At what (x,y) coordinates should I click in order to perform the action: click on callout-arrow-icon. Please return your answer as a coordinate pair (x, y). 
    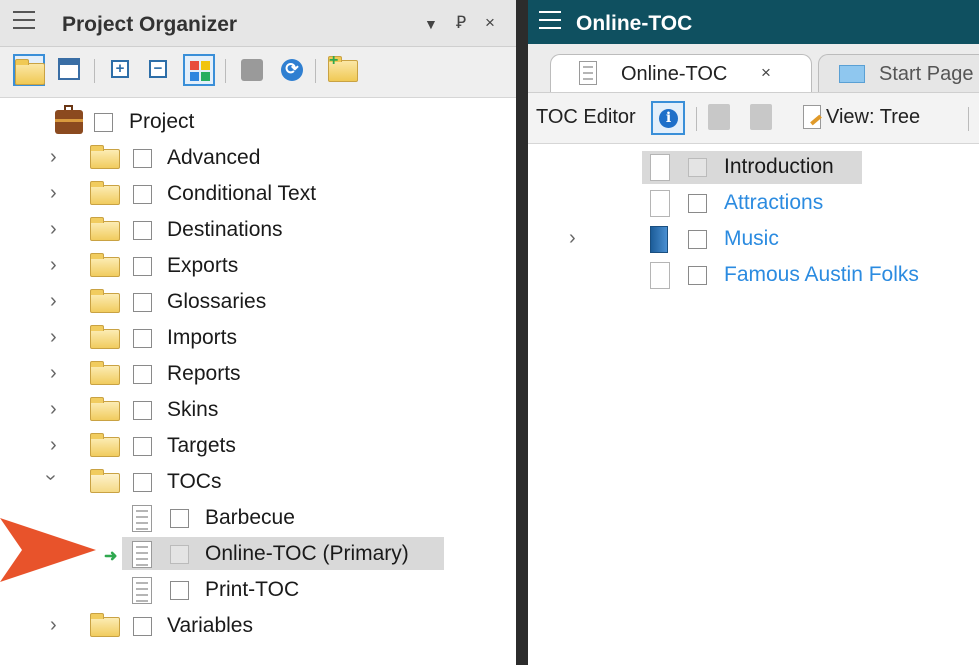
    Looking at the image, I should click on (48, 550).